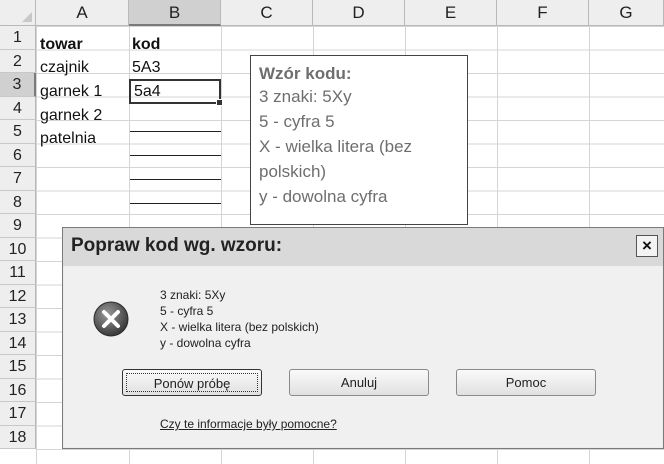  I want to click on column-header-d: D, so click(359, 13).